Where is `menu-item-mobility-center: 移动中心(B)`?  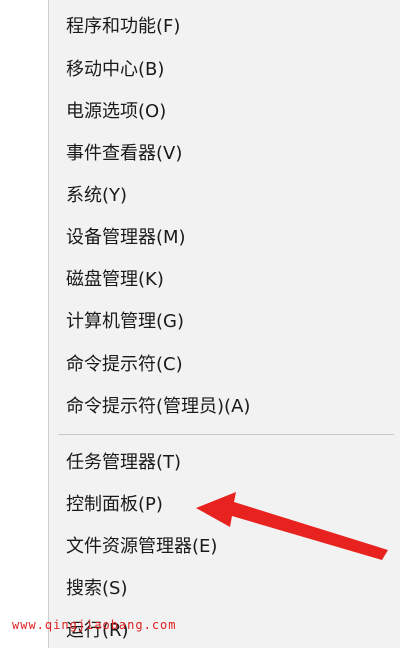
menu-item-mobility-center: 移动中心(B) is located at coordinates (115, 70).